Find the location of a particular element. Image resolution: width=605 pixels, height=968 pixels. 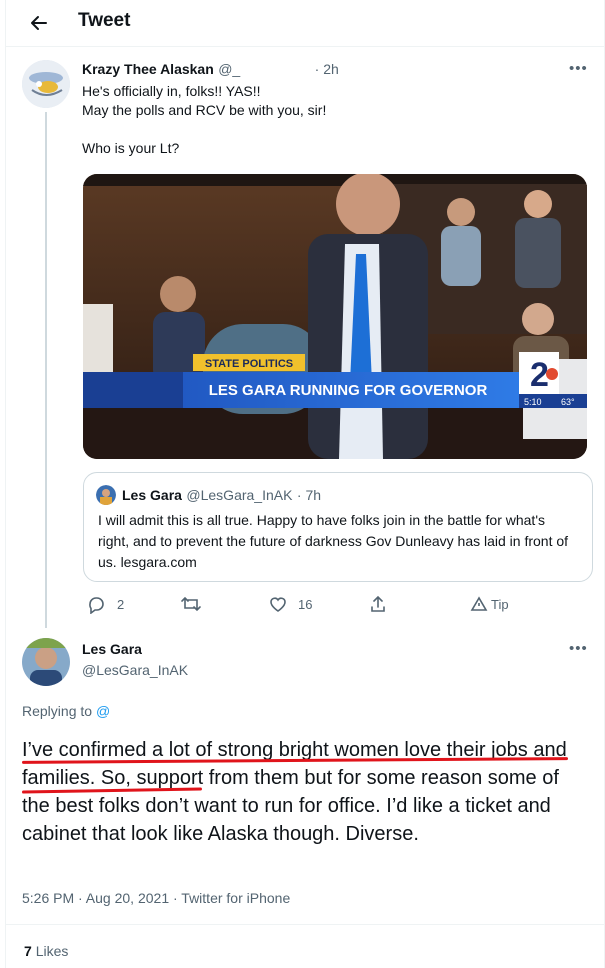

tweet-actions: 2 16 Tip is located at coordinates (336, 605).